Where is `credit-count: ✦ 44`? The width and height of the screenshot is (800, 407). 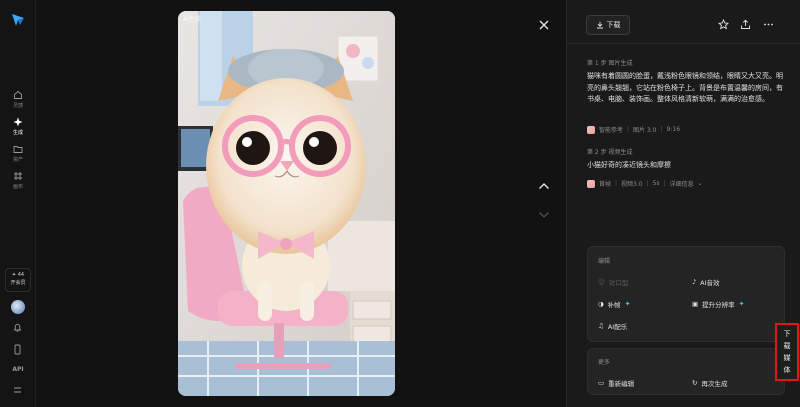 credit-count: ✦ 44 is located at coordinates (18, 275).